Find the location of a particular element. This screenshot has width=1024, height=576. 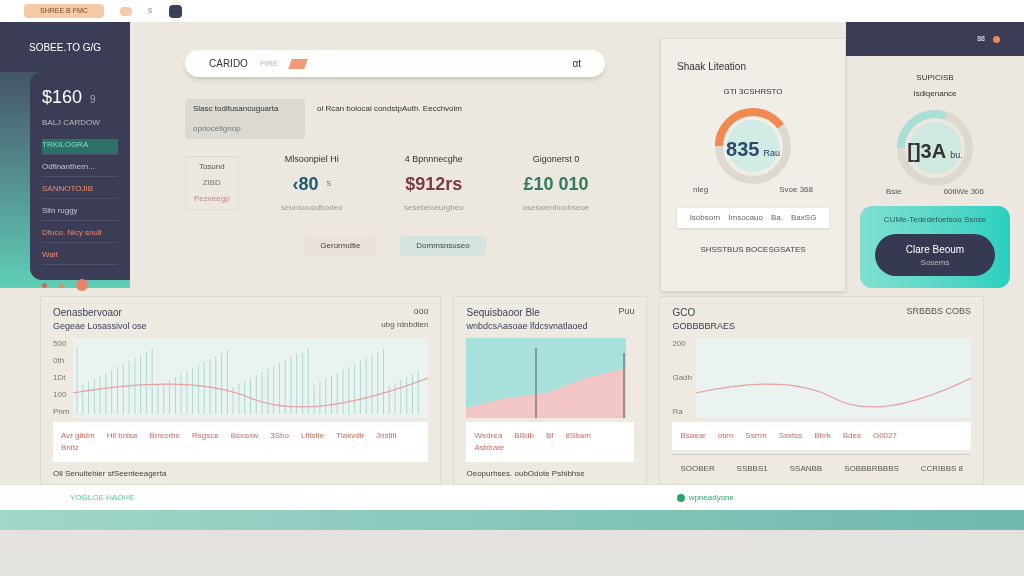

kpi-label: Gigonerst 0 is located at coordinates (556, 159).